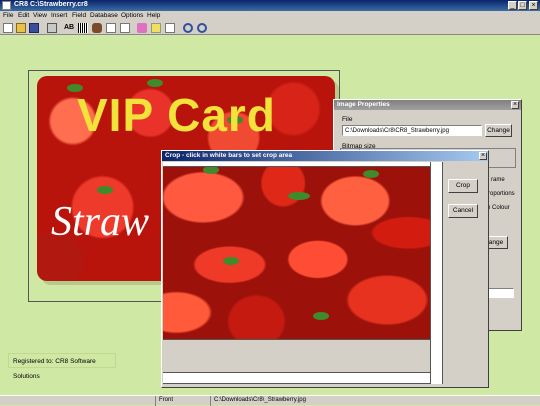 Image resolution: width=540 pixels, height=406 pixels. I want to click on database-icon, so click(142, 28).